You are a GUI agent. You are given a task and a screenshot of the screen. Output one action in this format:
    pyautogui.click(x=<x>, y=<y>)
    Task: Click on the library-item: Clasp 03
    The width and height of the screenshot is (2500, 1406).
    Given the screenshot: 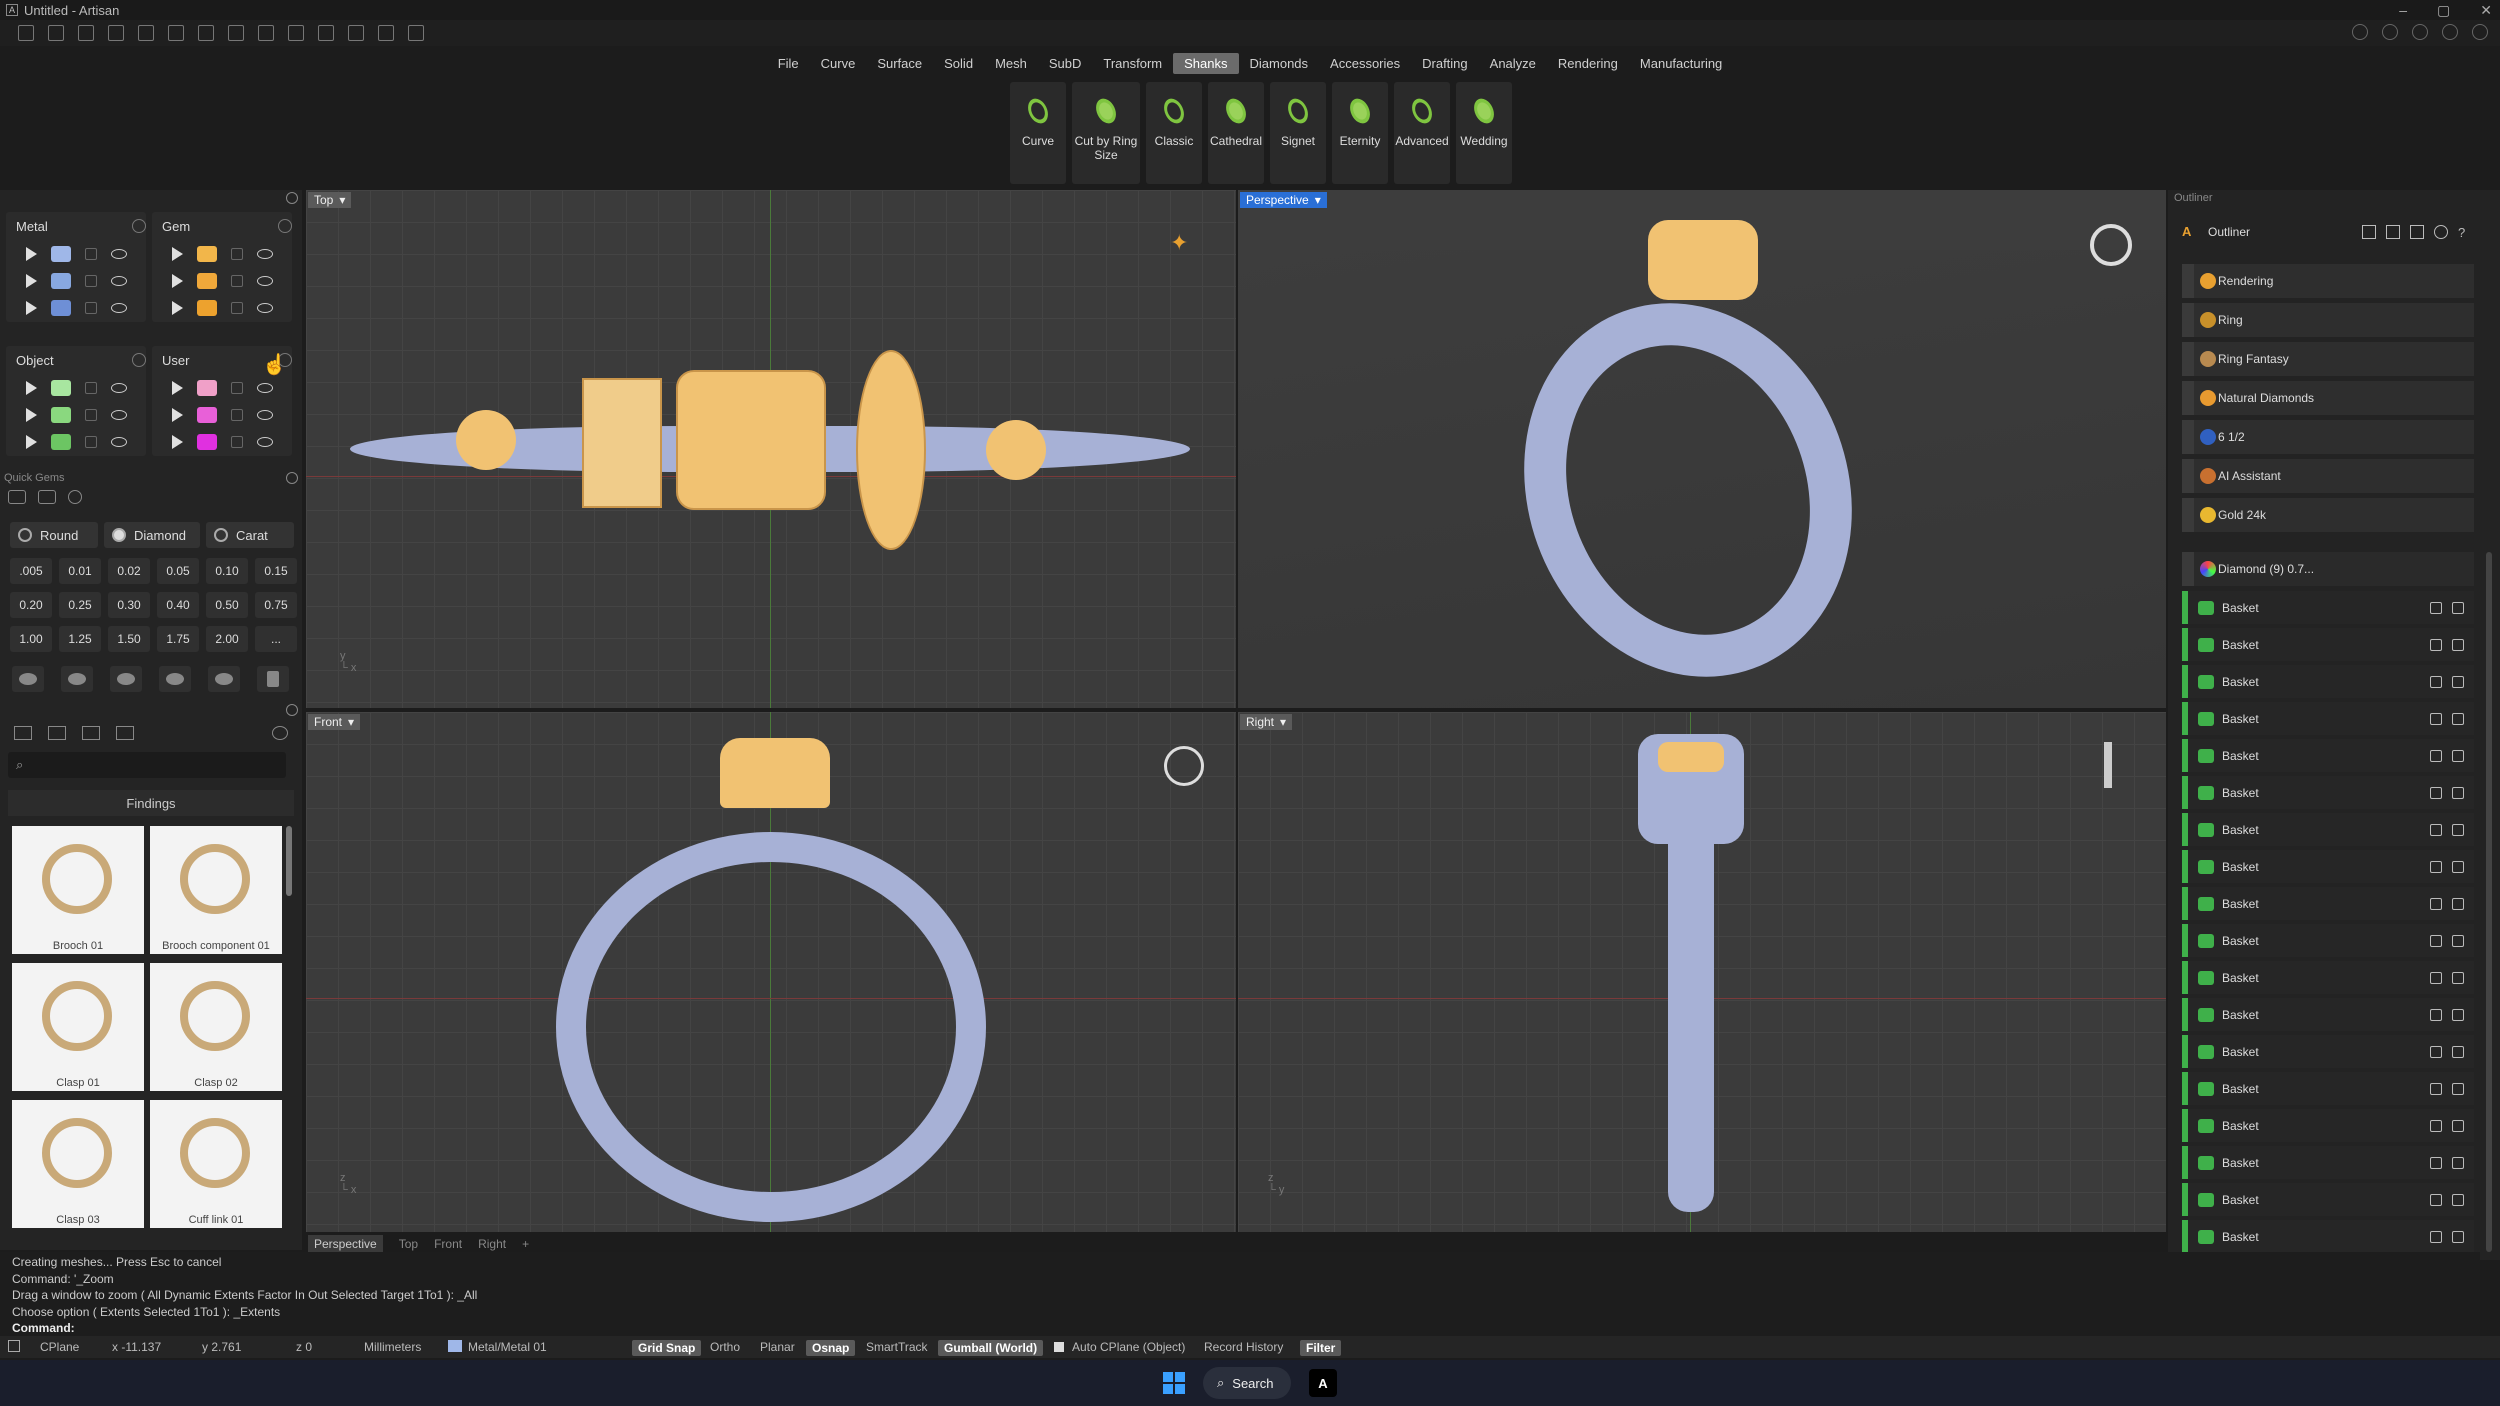 What is the action you would take?
    pyautogui.click(x=78, y=1164)
    